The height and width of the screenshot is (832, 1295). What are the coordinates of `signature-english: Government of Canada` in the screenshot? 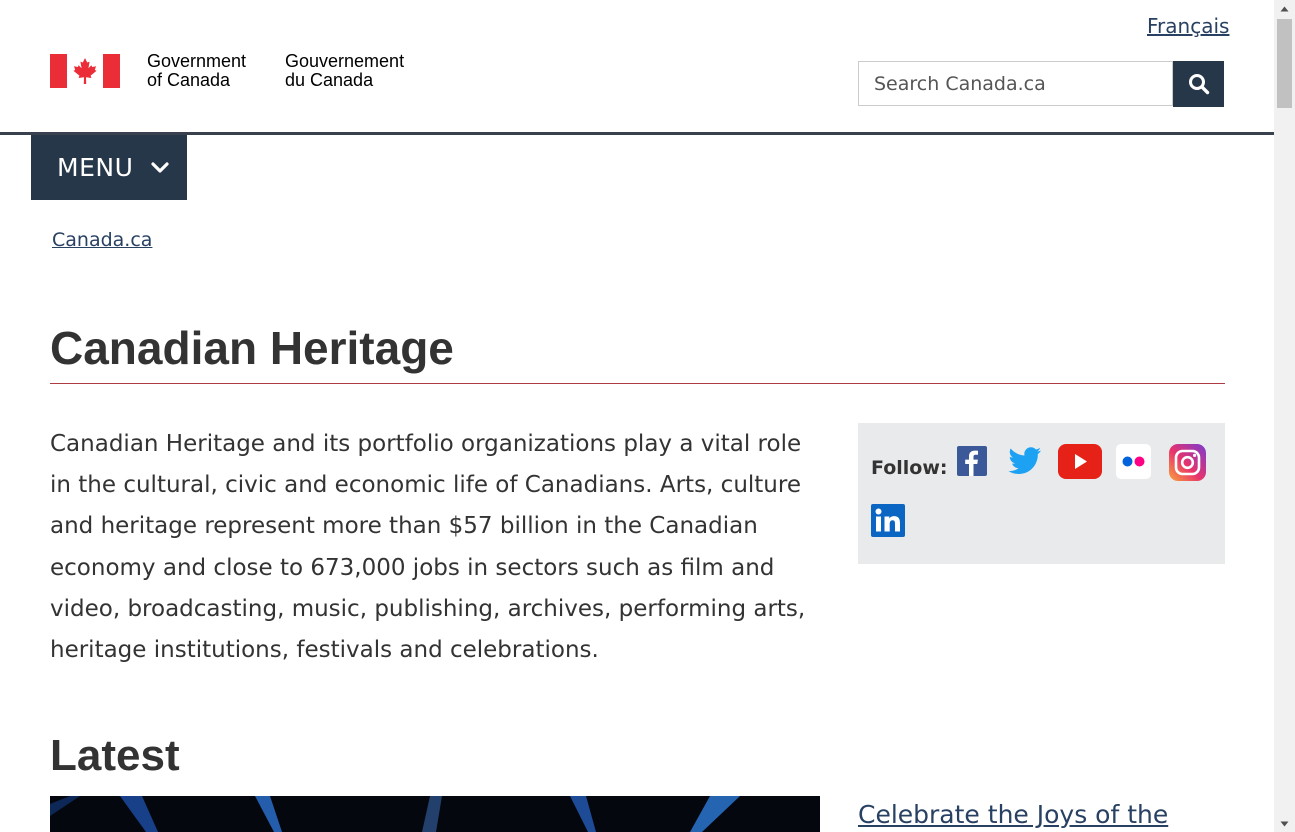 It's located at (196, 71).